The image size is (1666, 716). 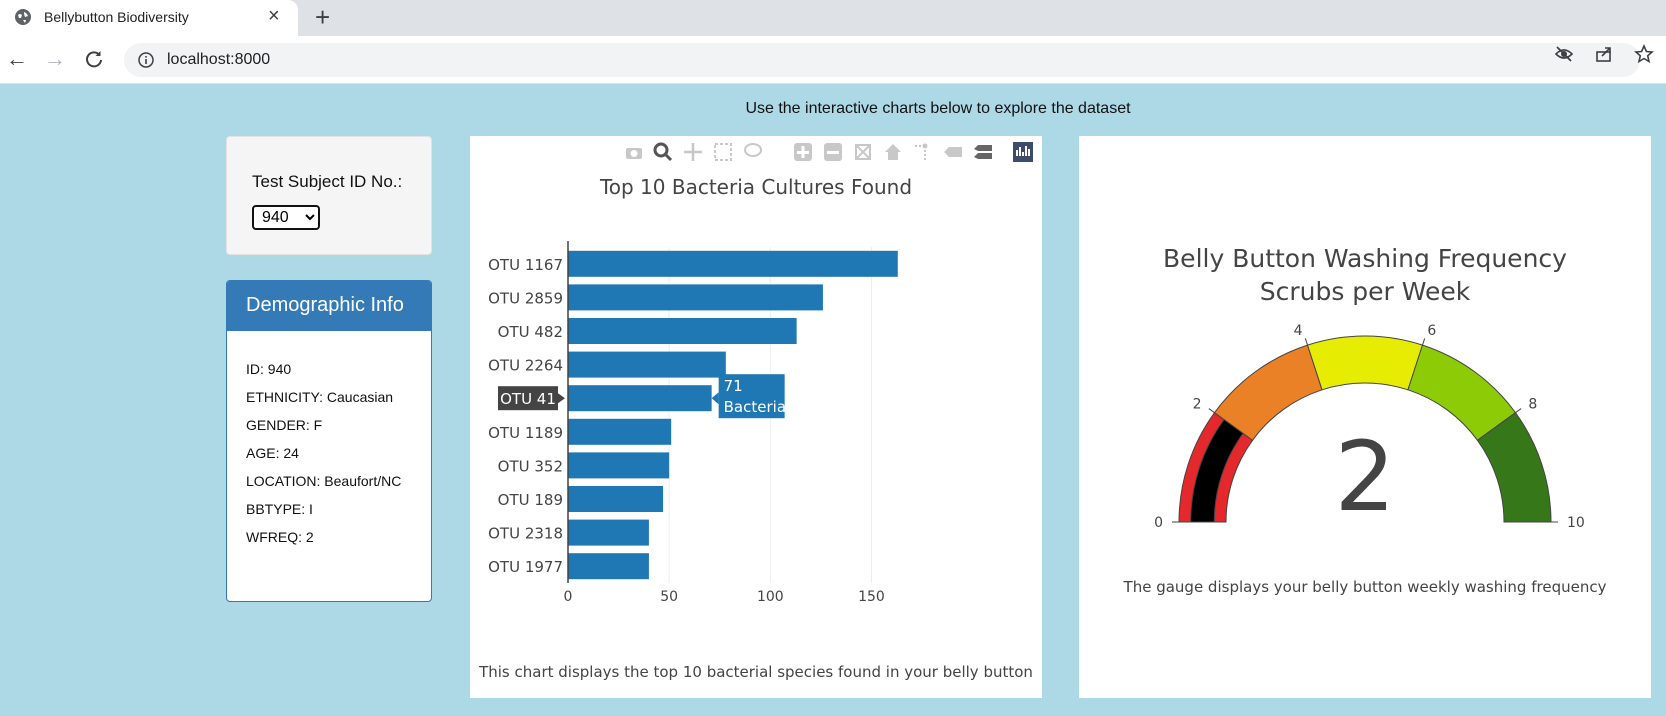 I want to click on subject-id-select: 940, so click(x=286, y=217).